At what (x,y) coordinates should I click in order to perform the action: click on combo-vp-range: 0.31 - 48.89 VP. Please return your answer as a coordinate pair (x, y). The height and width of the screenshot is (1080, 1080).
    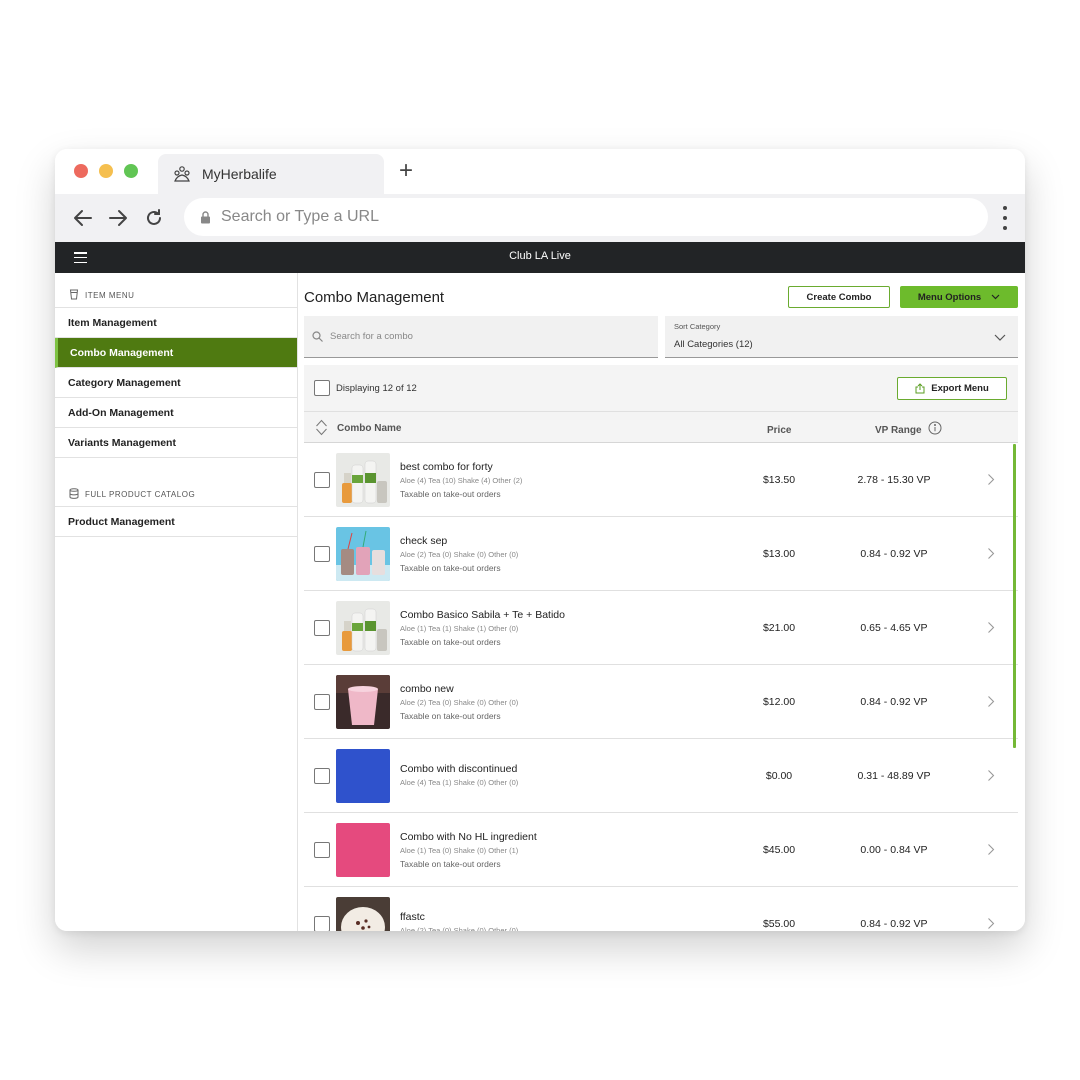
    Looking at the image, I should click on (894, 776).